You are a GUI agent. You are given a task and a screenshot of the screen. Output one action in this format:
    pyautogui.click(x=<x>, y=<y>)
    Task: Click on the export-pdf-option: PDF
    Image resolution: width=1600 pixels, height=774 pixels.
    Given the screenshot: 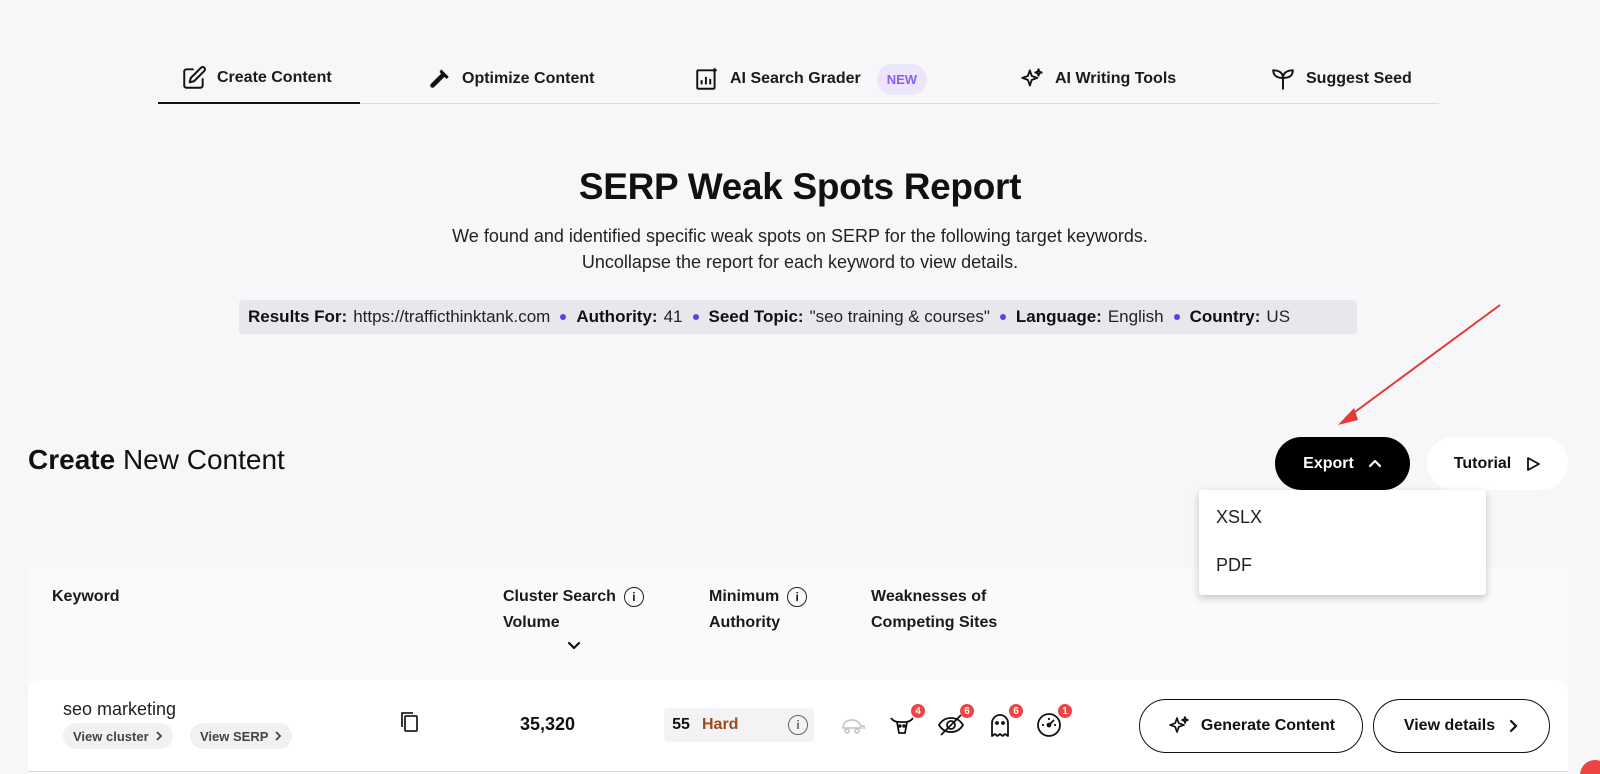 What is the action you would take?
    pyautogui.click(x=1234, y=565)
    